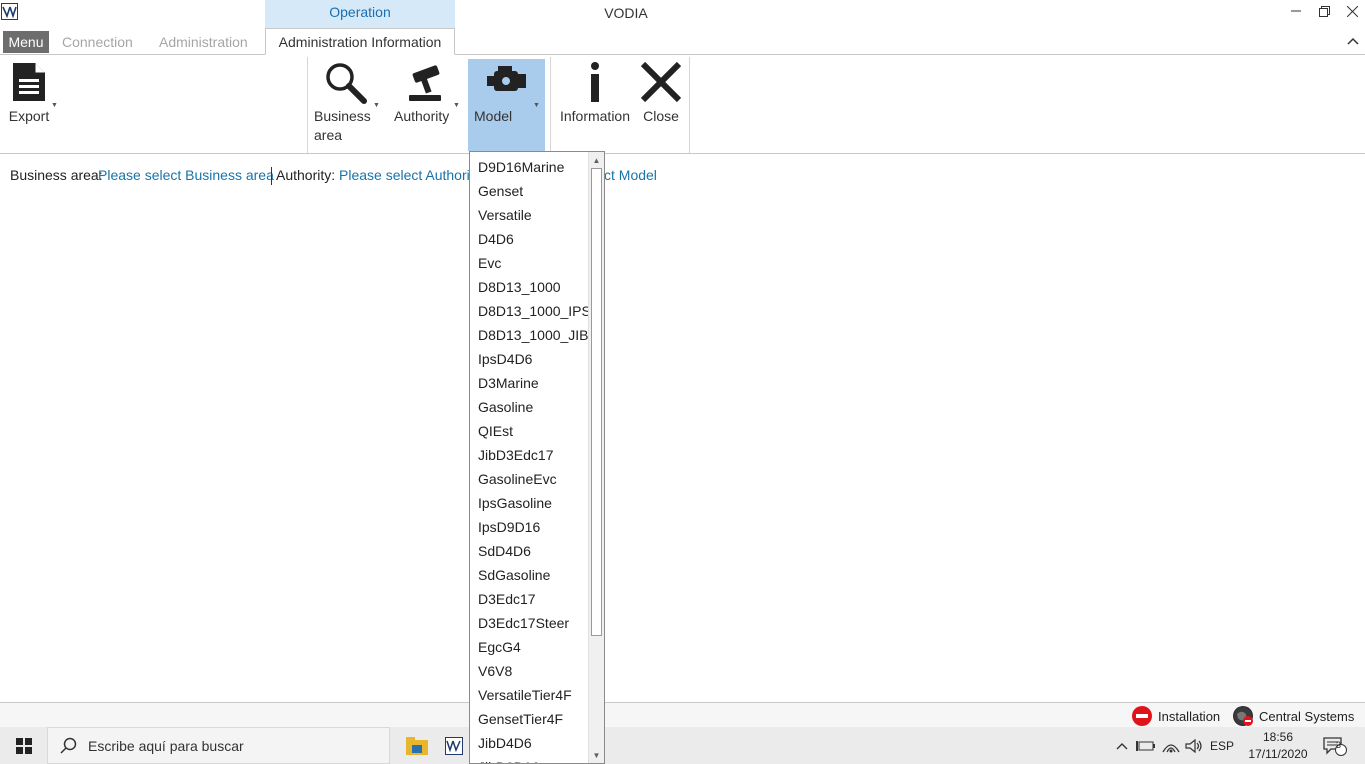 The height and width of the screenshot is (764, 1365). Describe the element at coordinates (529, 551) in the screenshot. I see `model-option: SdD4D6` at that location.